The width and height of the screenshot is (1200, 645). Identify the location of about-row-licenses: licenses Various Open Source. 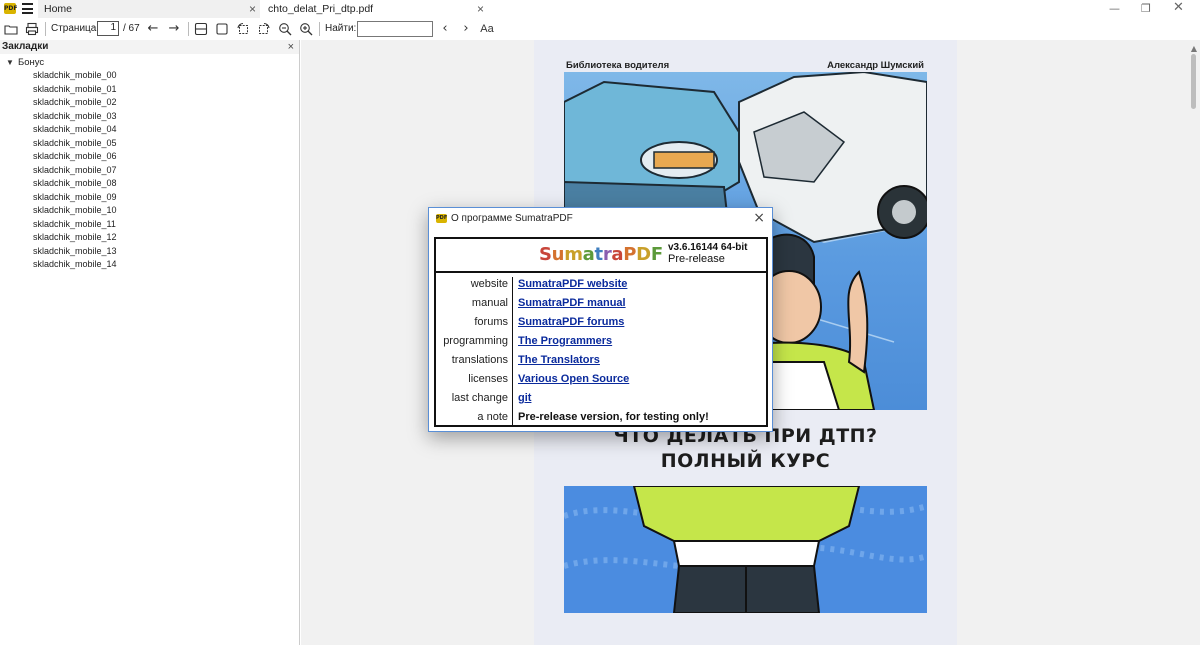
(601, 381).